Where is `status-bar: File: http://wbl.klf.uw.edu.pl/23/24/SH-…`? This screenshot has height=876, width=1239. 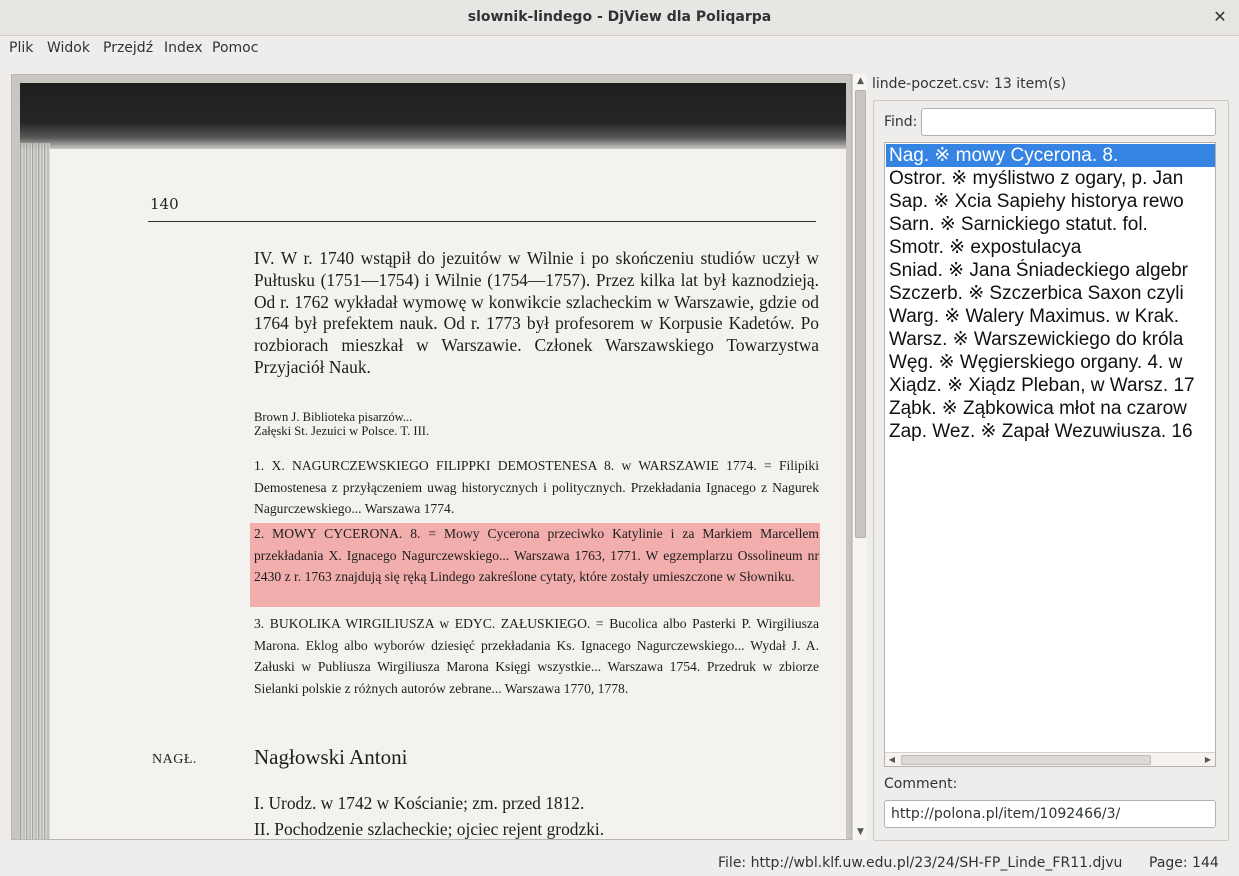
status-bar: File: http://wbl.klf.uw.edu.pl/23/24/SH-… is located at coordinates (619, 864).